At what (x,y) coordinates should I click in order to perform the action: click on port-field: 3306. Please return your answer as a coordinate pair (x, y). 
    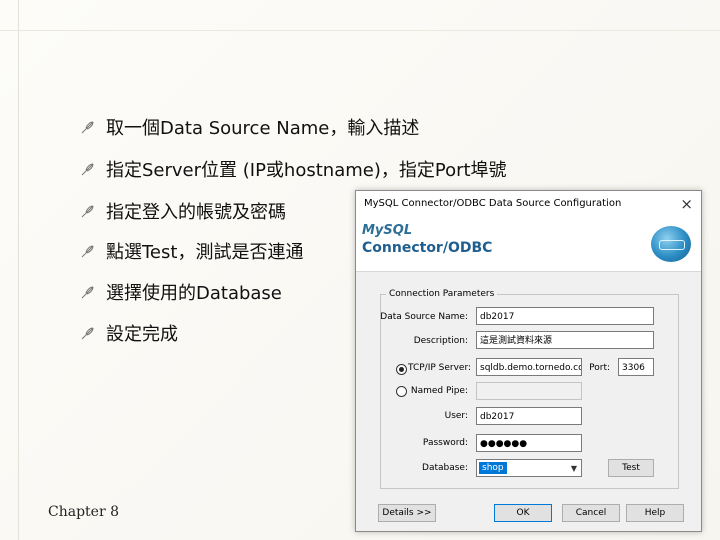
    Looking at the image, I should click on (636, 367).